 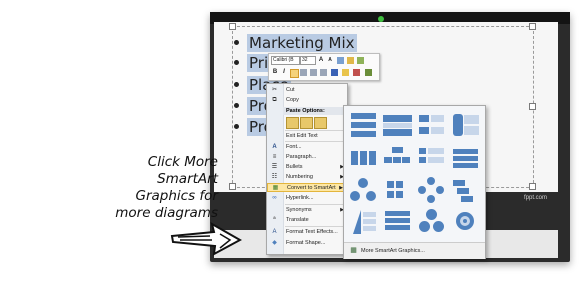 What do you see at coordinates (356, 72) in the screenshot?
I see `shape-fill-icon` at bounding box center [356, 72].